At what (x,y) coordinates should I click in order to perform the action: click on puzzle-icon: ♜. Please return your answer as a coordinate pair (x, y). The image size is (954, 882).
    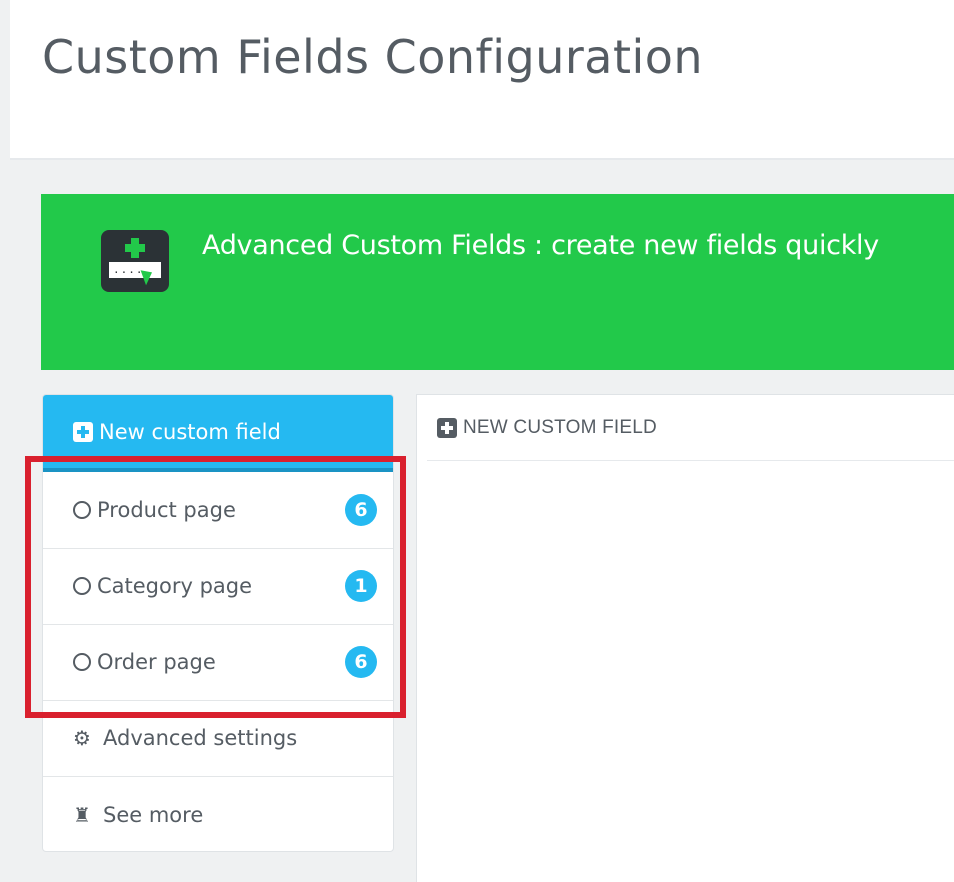
    Looking at the image, I should click on (82, 814).